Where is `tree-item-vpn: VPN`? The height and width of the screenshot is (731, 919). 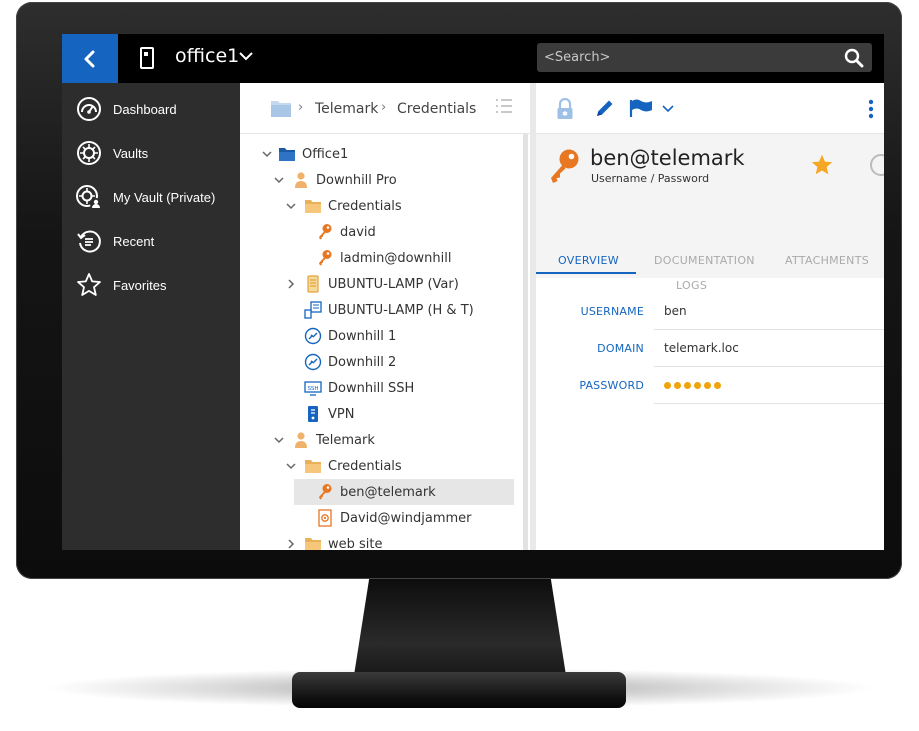
tree-item-vpn: VPN is located at coordinates (409, 414).